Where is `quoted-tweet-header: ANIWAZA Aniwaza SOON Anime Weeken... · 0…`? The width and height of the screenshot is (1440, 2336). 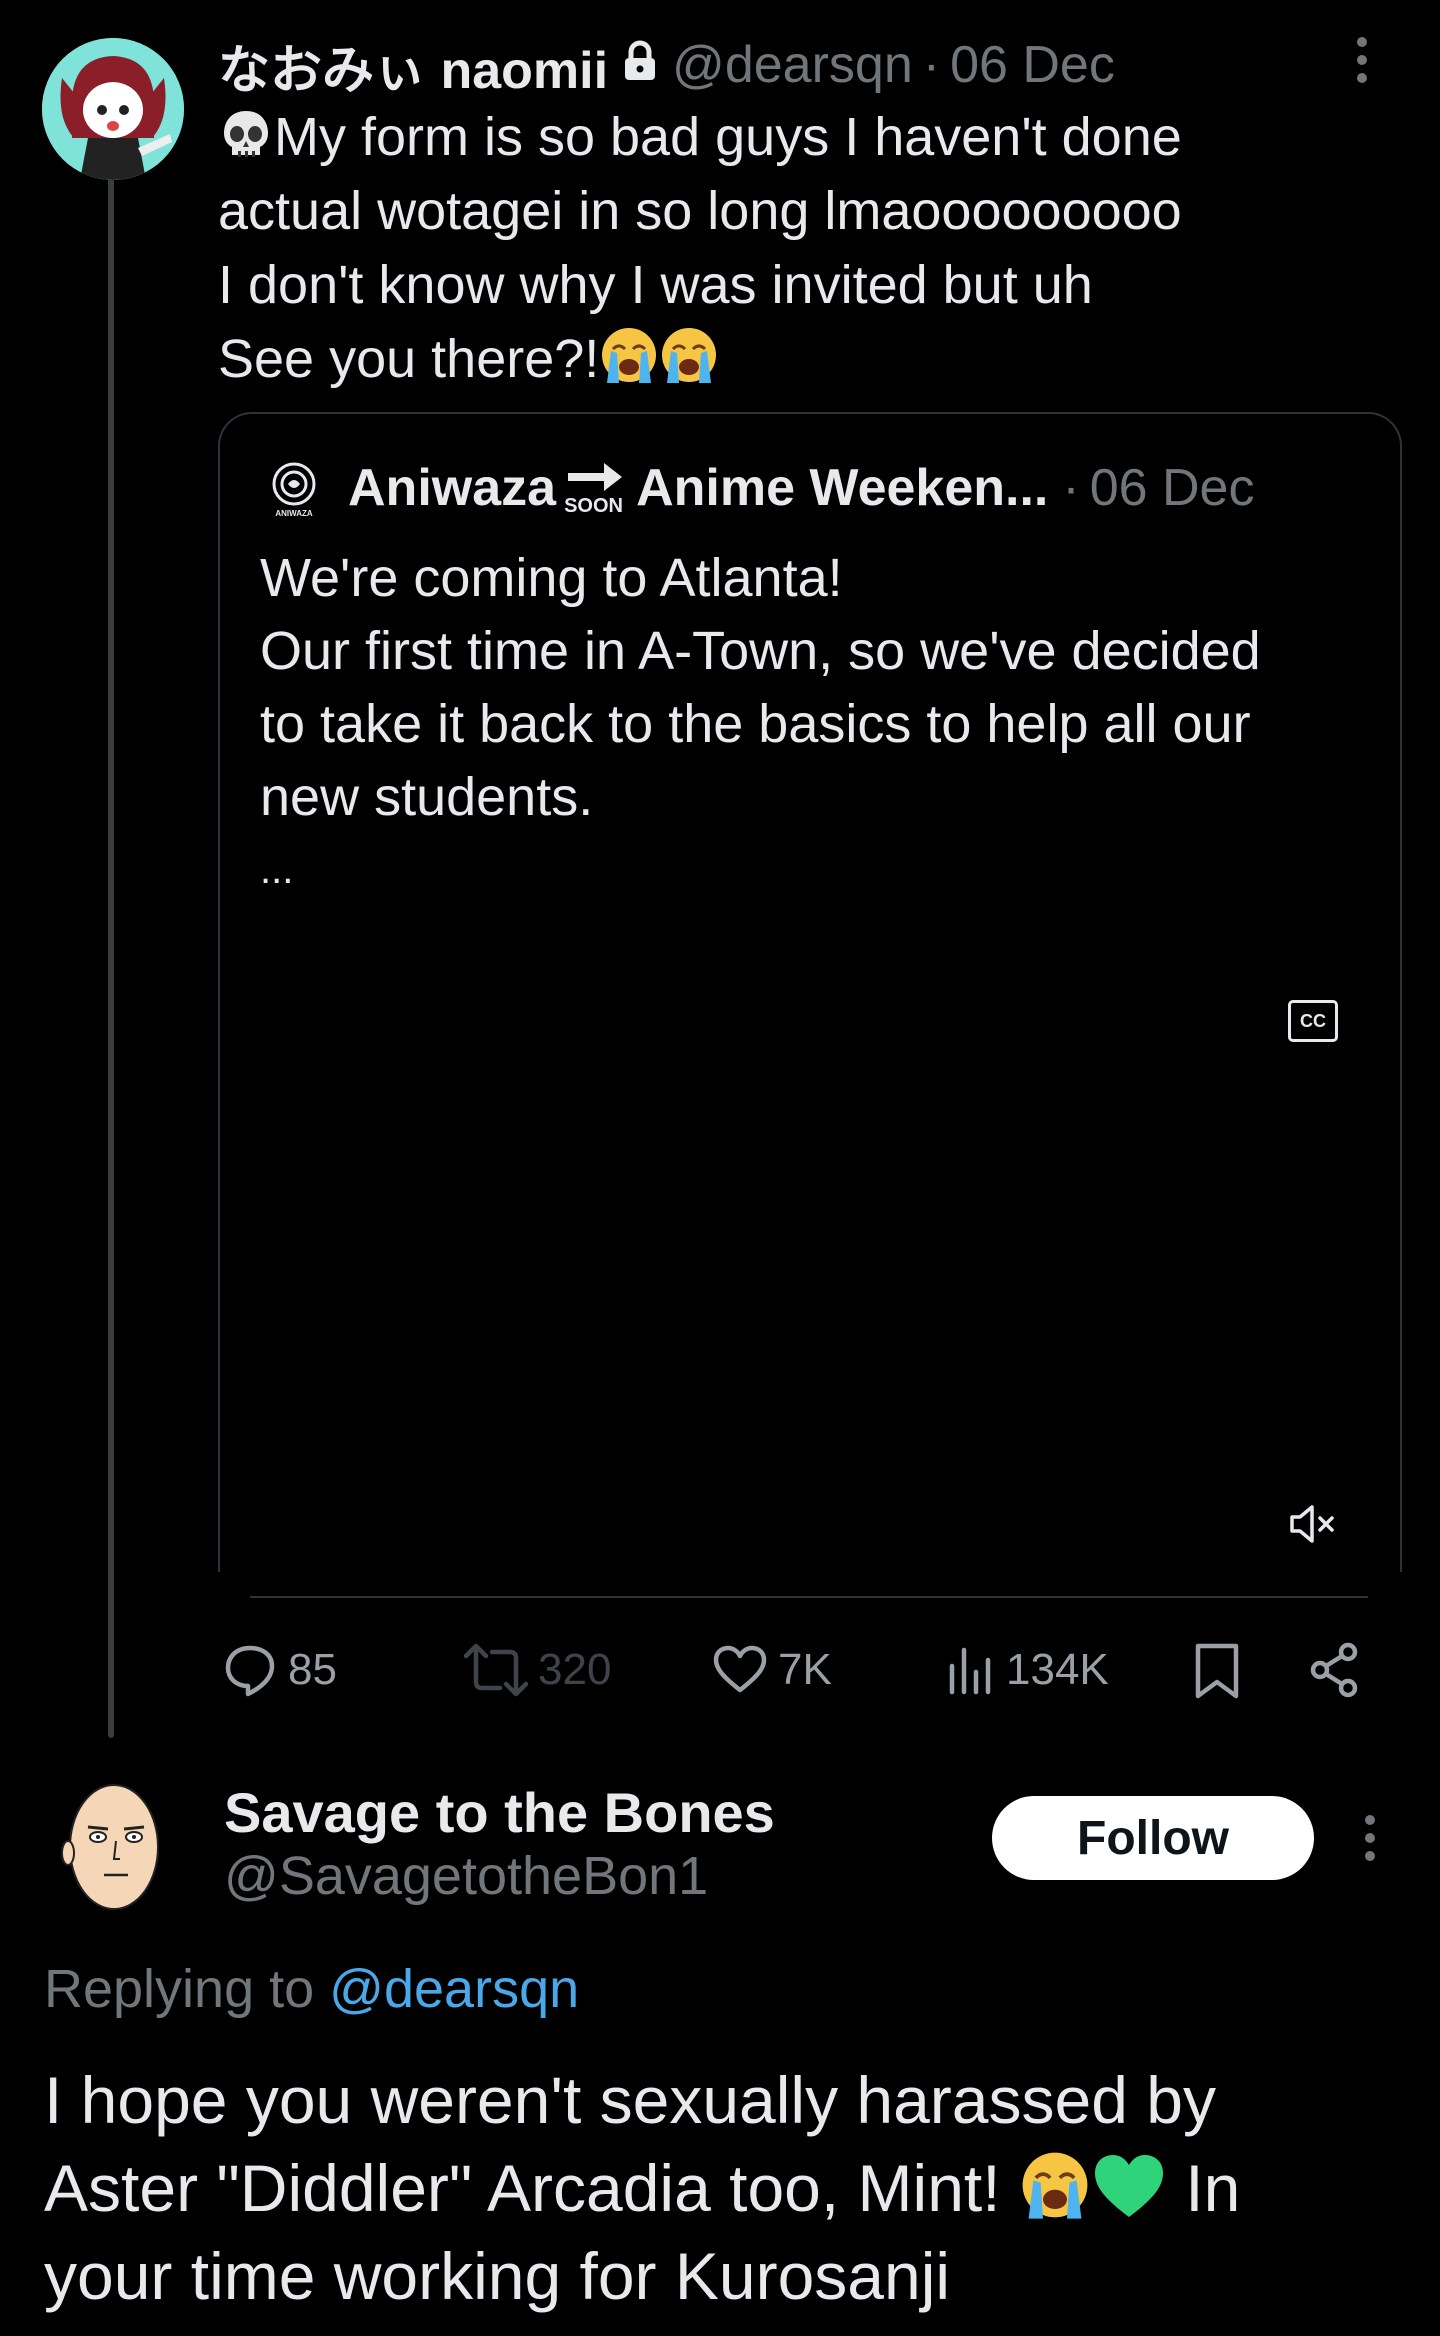
quoted-tweet-header: ANIWAZA Aniwaza SOON Anime Weeken... · 0… is located at coordinates (759, 488).